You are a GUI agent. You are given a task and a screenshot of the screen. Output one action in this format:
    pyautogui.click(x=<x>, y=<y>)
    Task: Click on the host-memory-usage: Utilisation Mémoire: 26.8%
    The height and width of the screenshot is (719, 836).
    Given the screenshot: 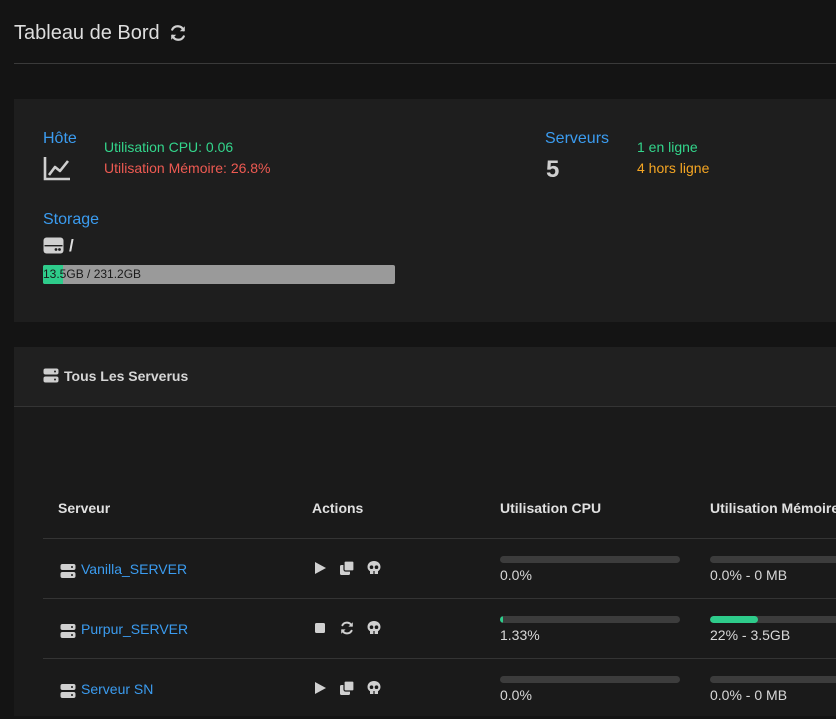 What is the action you would take?
    pyautogui.click(x=187, y=168)
    